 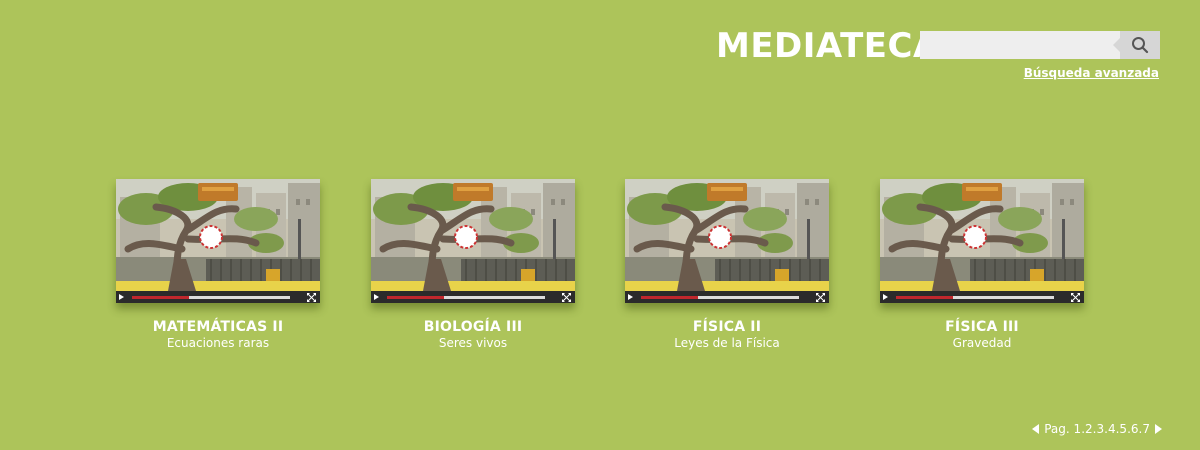 I want to click on advanced-search-link: Búsqueda avanzada, so click(x=1091, y=73).